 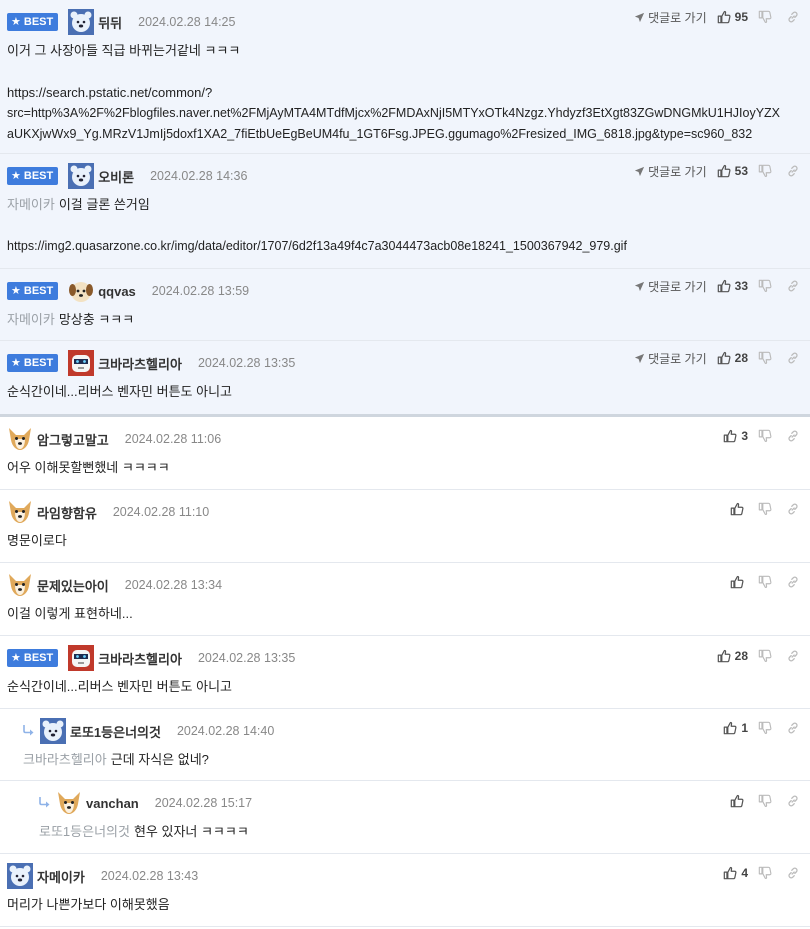 I want to click on comment-nickname: qqvas, so click(x=117, y=291).